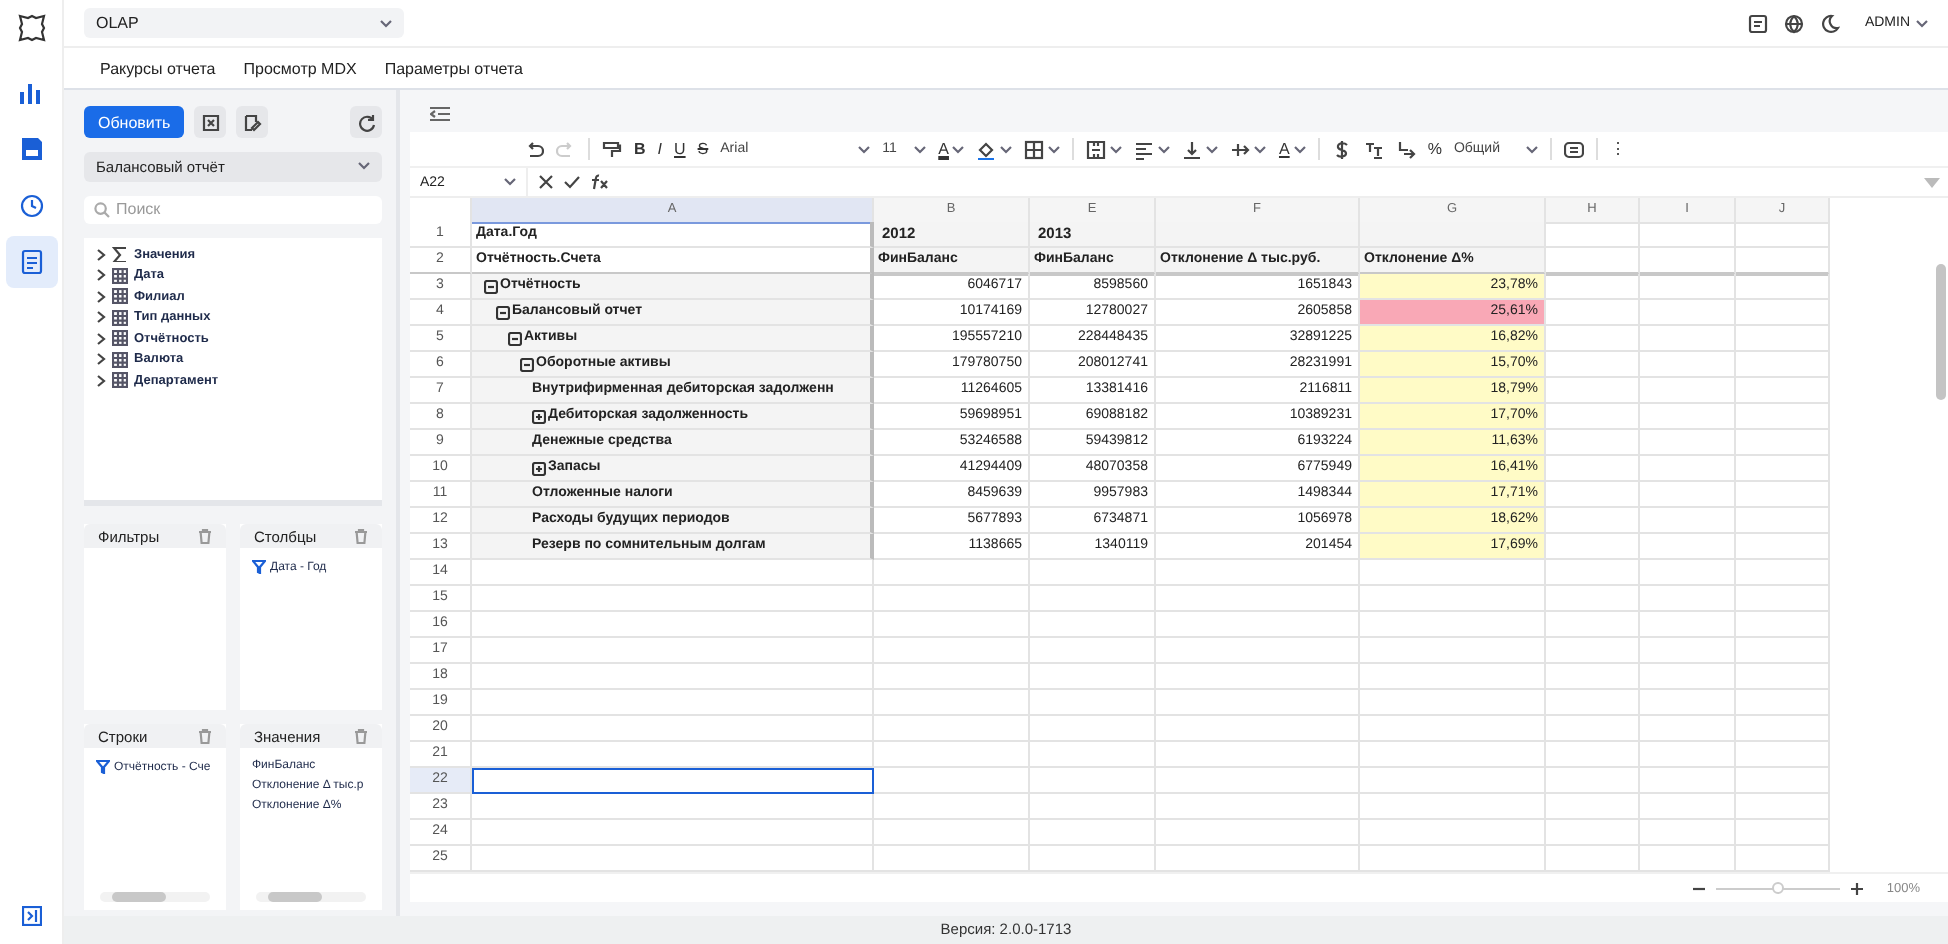  Describe the element at coordinates (1617, 149) in the screenshot. I see `more-button: ⋮` at that location.